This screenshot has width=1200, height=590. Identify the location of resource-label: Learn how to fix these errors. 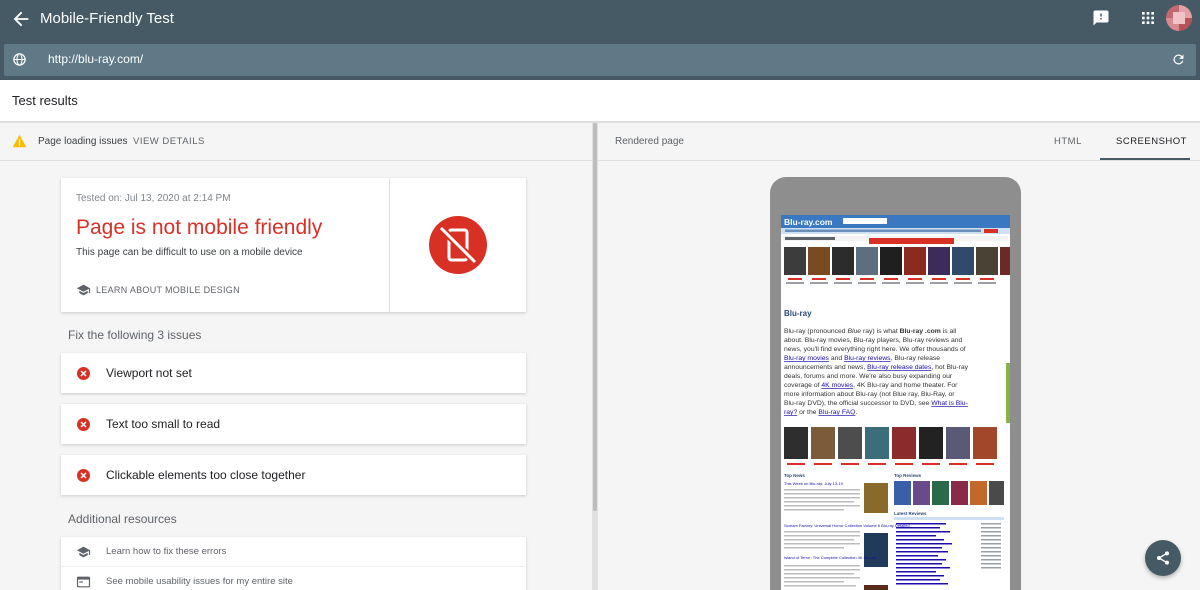
(166, 551).